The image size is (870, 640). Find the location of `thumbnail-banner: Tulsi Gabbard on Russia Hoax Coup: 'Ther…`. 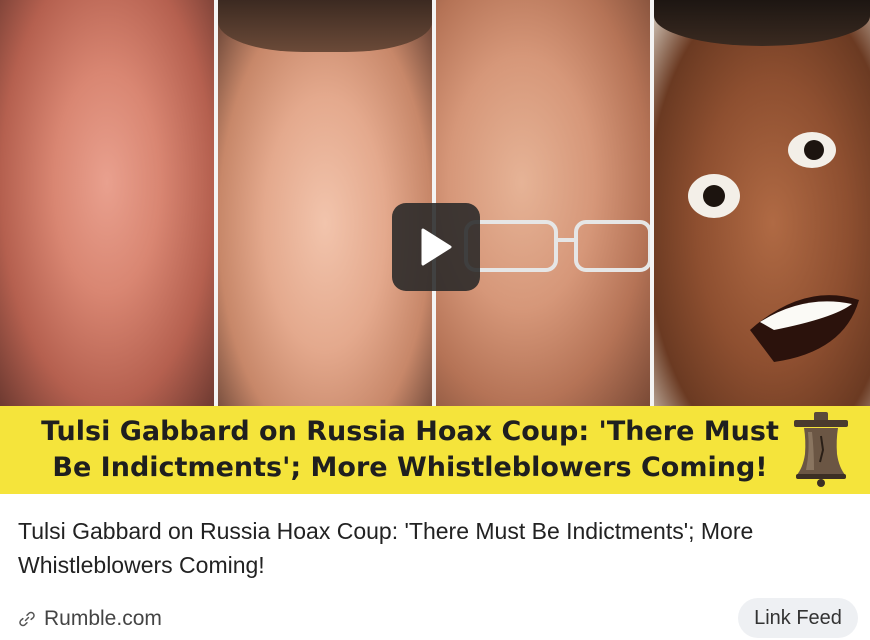

thumbnail-banner: Tulsi Gabbard on Russia Hoax Coup: 'Ther… is located at coordinates (435, 450).